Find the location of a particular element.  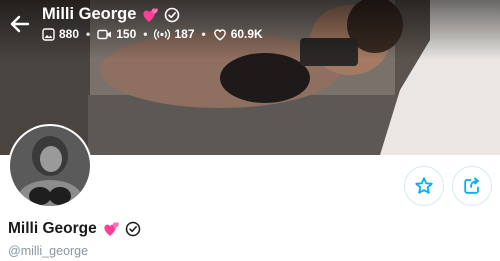

avatar is located at coordinates (50, 166).